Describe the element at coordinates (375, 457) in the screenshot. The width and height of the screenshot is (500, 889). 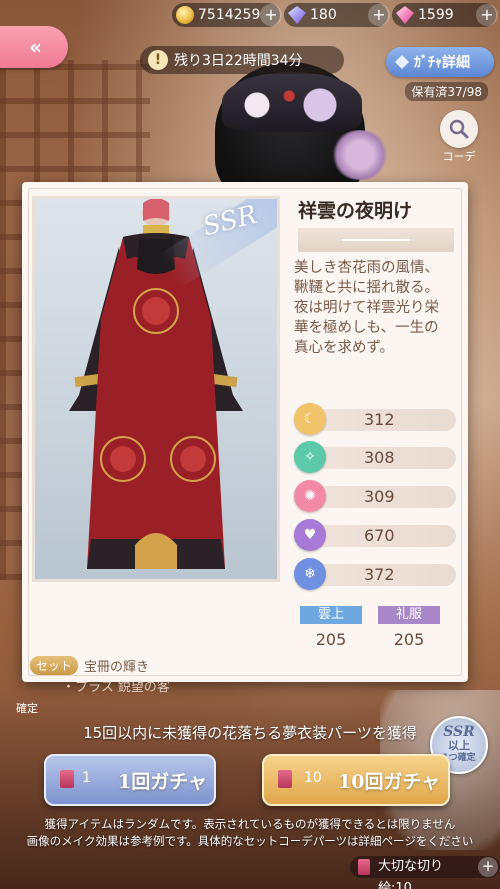
I see `stat-row-fresh: ✧ 308` at that location.